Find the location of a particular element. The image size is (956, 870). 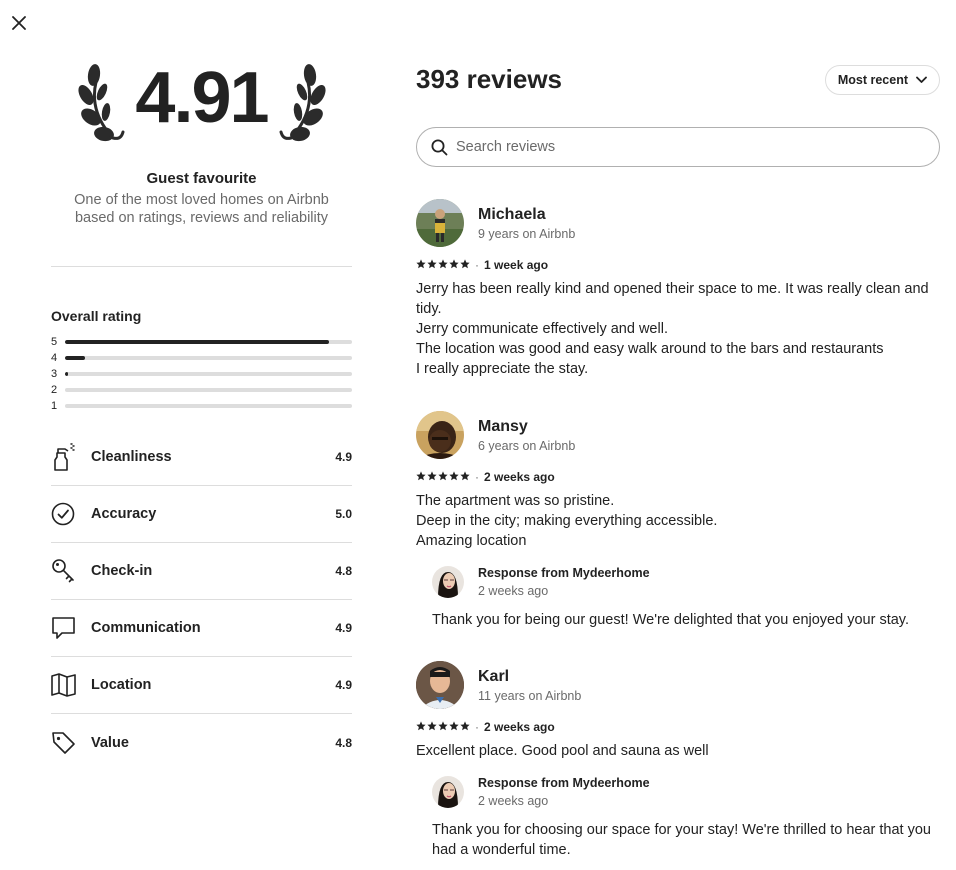

laurel-right-icon is located at coordinates (302, 103).